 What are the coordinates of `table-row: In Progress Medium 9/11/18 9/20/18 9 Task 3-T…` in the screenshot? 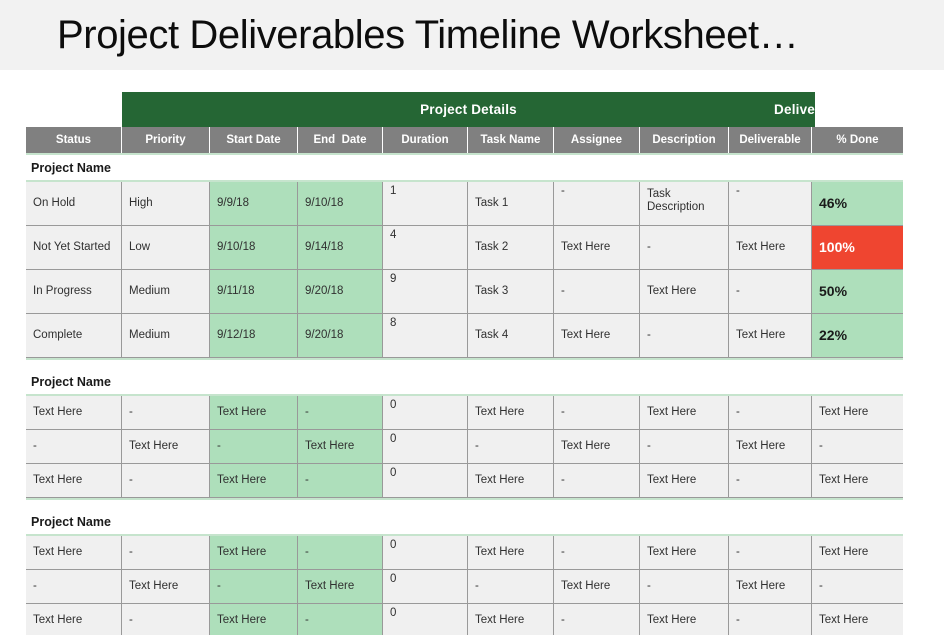 It's located at (464, 292).